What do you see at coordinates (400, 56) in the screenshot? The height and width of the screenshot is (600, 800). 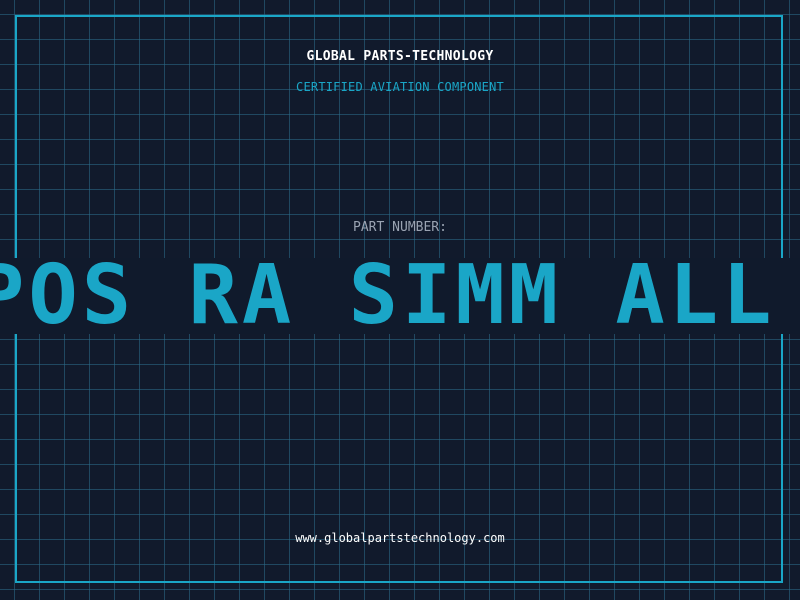 I see `company-name: GLOBAL PARTS-TECHNOLOGY` at bounding box center [400, 56].